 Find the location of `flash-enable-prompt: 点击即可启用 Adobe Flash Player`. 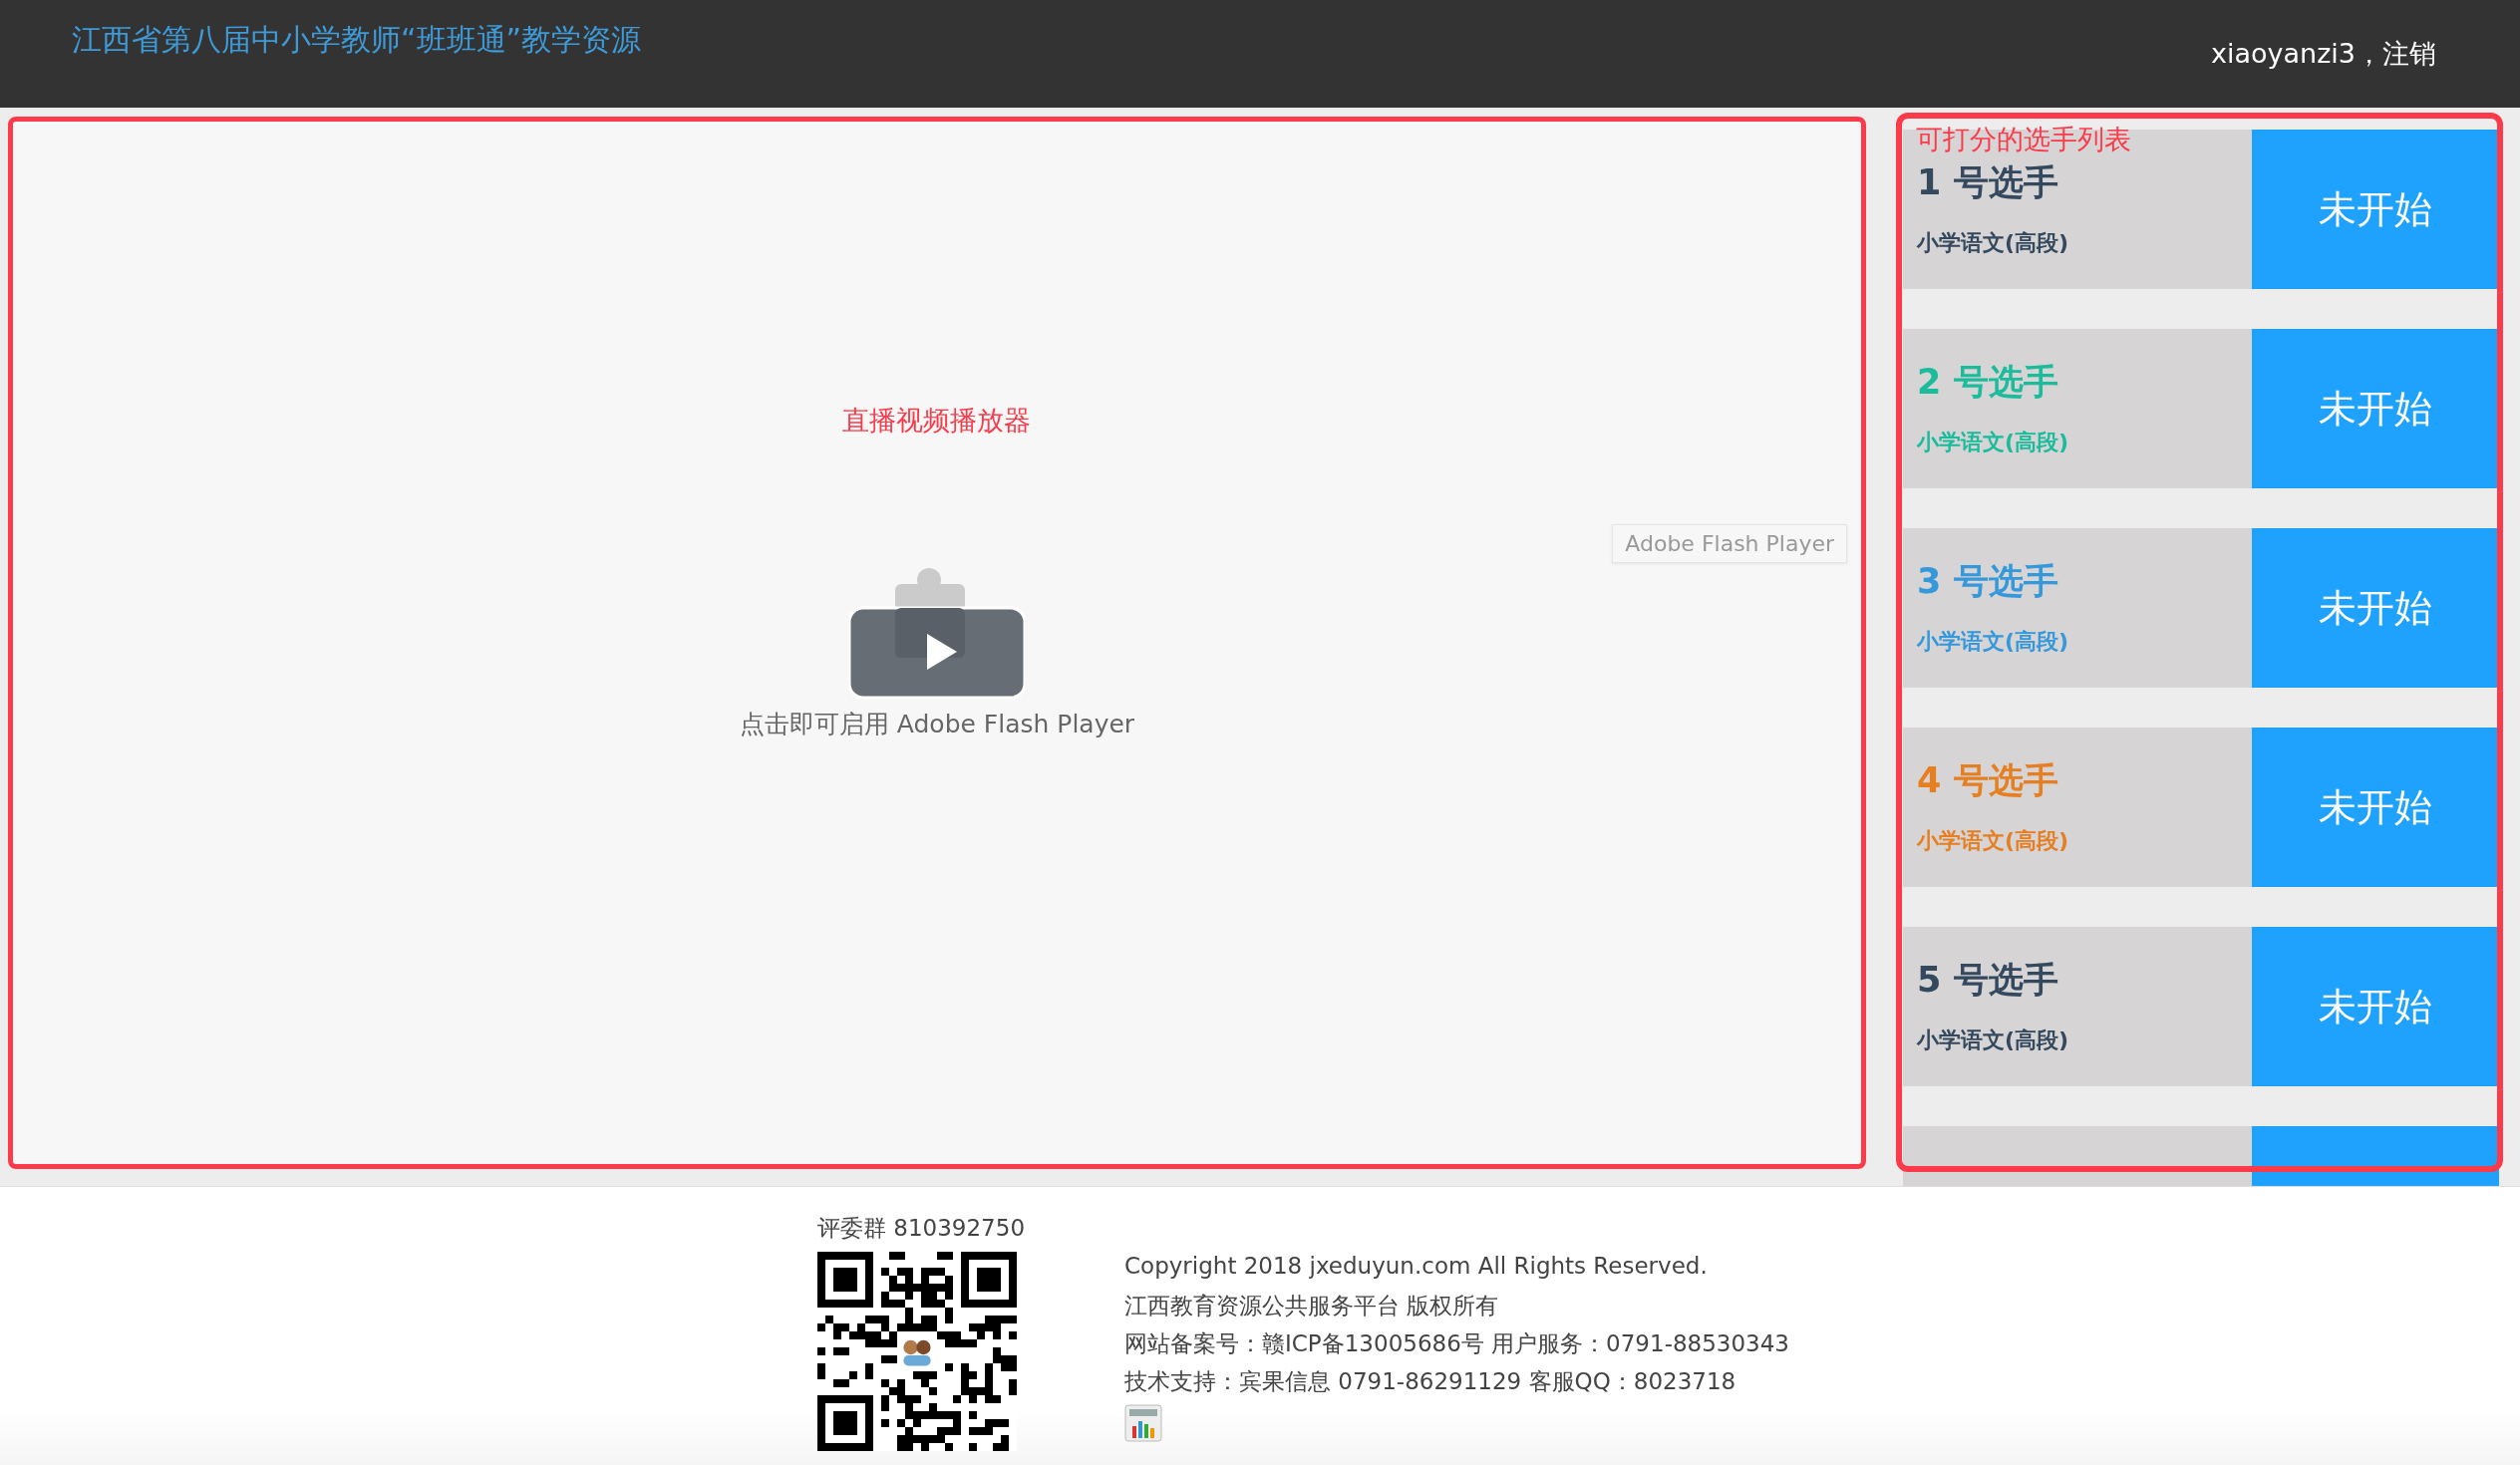

flash-enable-prompt: 点击即可启用 Adobe Flash Player is located at coordinates (937, 724).